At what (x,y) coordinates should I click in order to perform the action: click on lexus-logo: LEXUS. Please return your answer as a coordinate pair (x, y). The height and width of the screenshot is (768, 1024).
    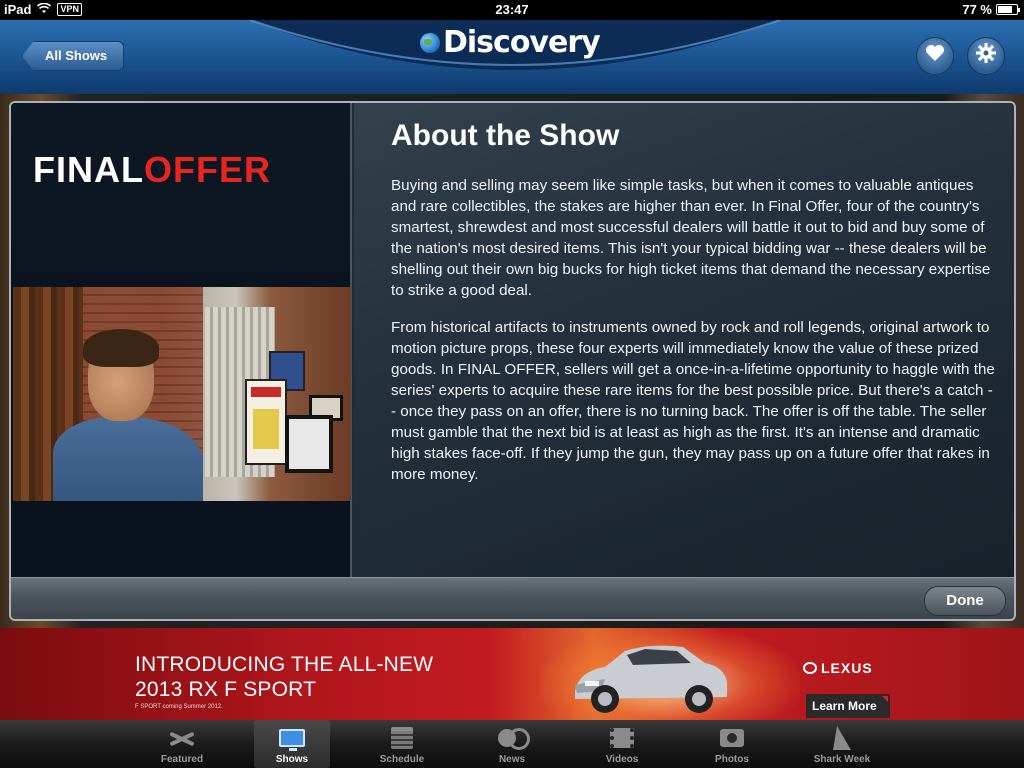
    Looking at the image, I should click on (838, 668).